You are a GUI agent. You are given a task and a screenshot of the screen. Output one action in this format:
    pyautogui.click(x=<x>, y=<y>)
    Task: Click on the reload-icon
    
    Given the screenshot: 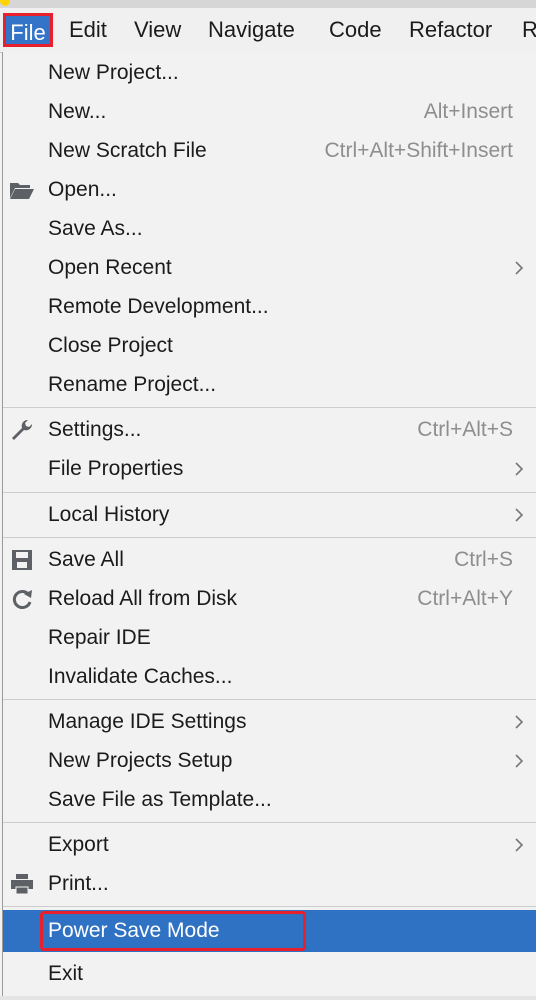 What is the action you would take?
    pyautogui.click(x=22, y=599)
    